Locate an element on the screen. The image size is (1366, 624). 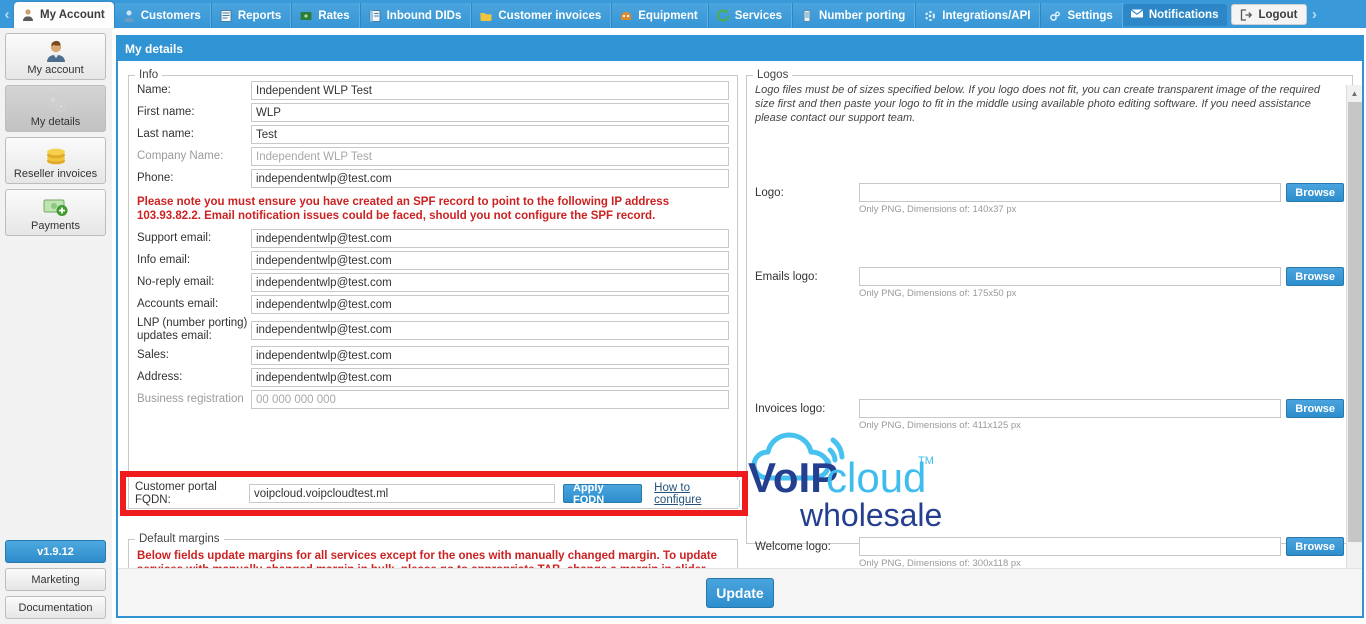
customers-icon is located at coordinates (129, 16).